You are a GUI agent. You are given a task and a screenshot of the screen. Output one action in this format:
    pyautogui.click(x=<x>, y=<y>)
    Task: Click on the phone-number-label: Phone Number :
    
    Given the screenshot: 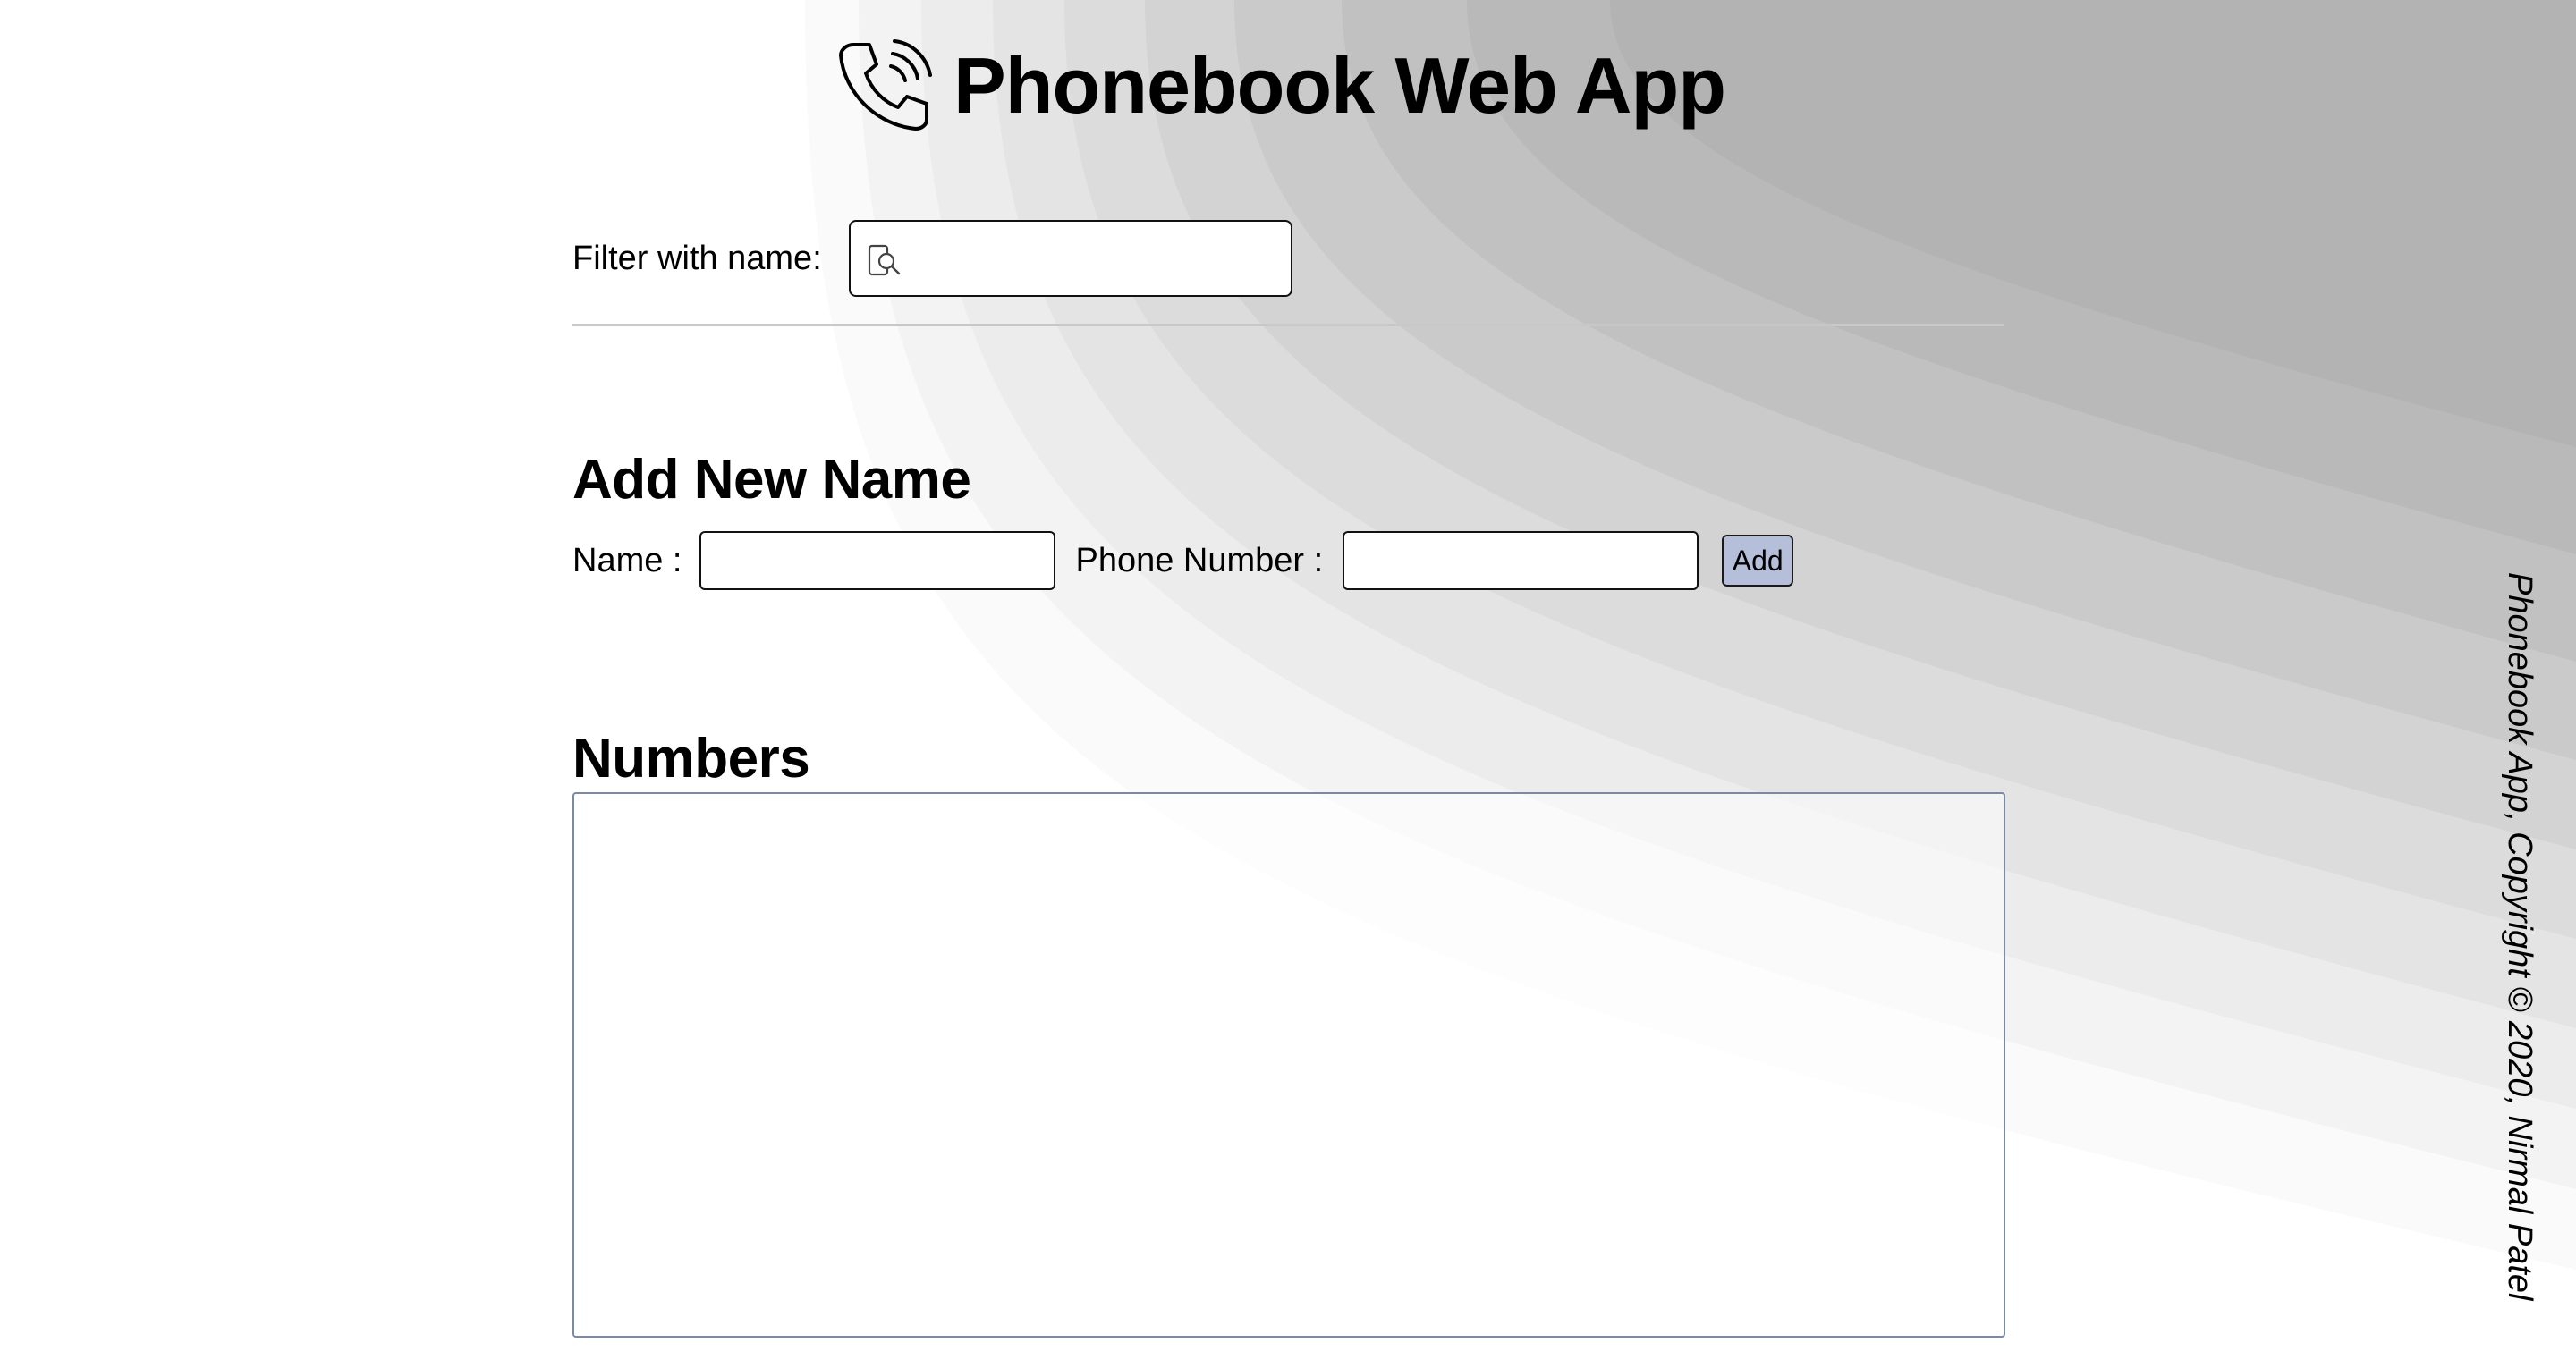 What is the action you would take?
    pyautogui.click(x=1199, y=560)
    